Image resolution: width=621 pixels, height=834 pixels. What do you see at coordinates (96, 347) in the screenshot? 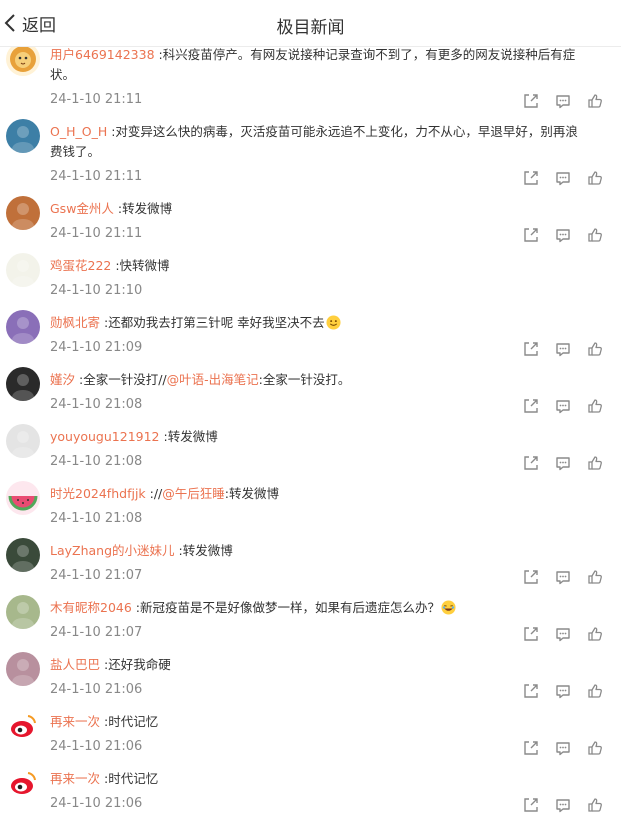
I see `comment-time: 24-1-10 21:09` at bounding box center [96, 347].